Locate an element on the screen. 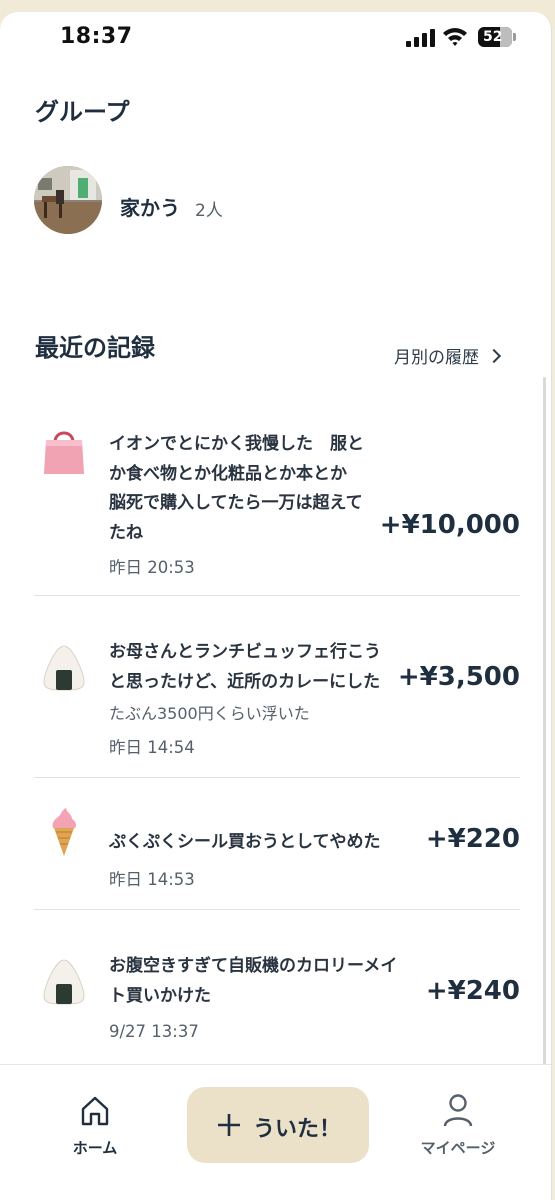 This screenshot has height=1200, width=555. nav-mypage: マイページ is located at coordinates (458, 1125).